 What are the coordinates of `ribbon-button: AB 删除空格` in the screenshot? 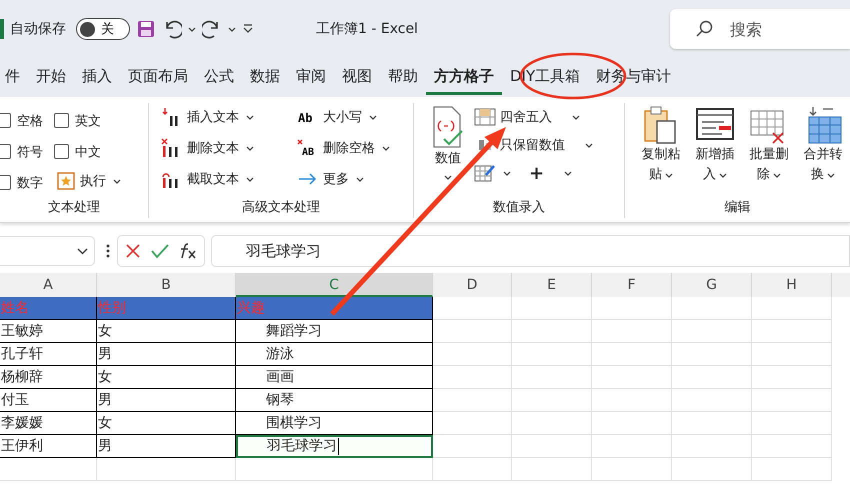 It's located at (355, 148).